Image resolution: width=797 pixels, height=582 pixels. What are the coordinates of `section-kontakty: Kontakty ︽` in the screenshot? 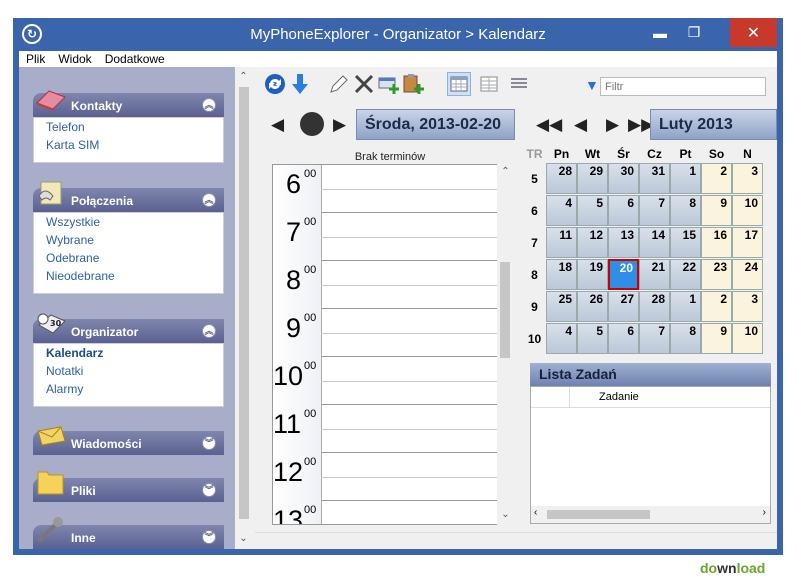 It's located at (128, 103).